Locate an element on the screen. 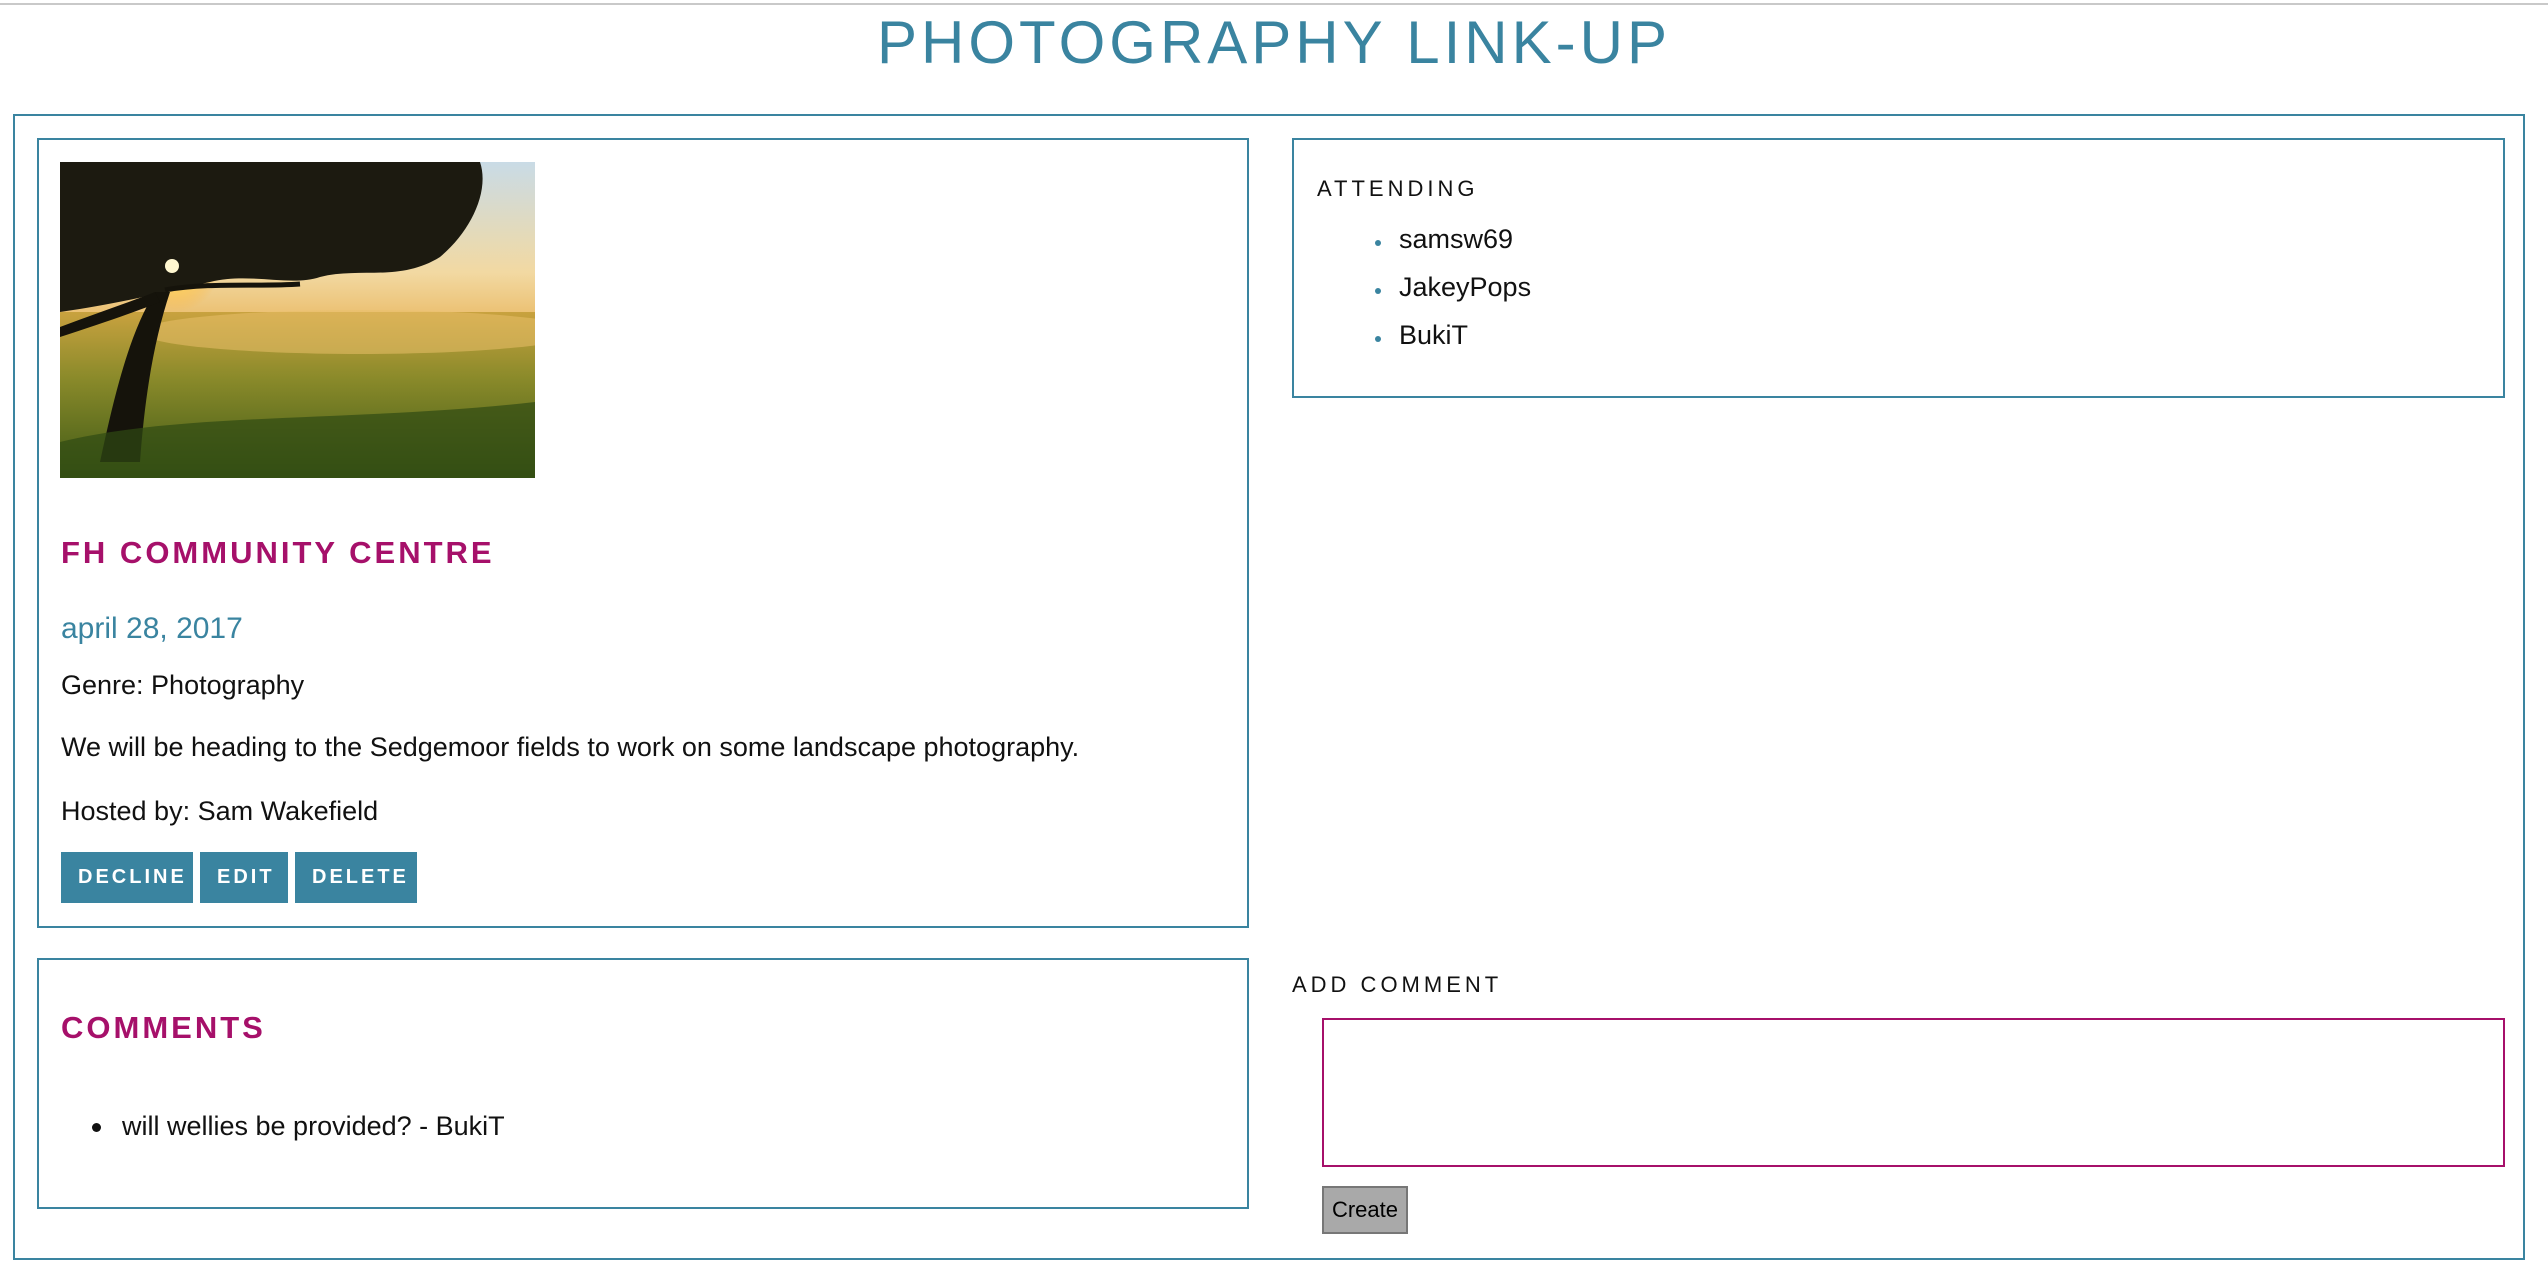  delete-button: DELETE is located at coordinates (356, 877).